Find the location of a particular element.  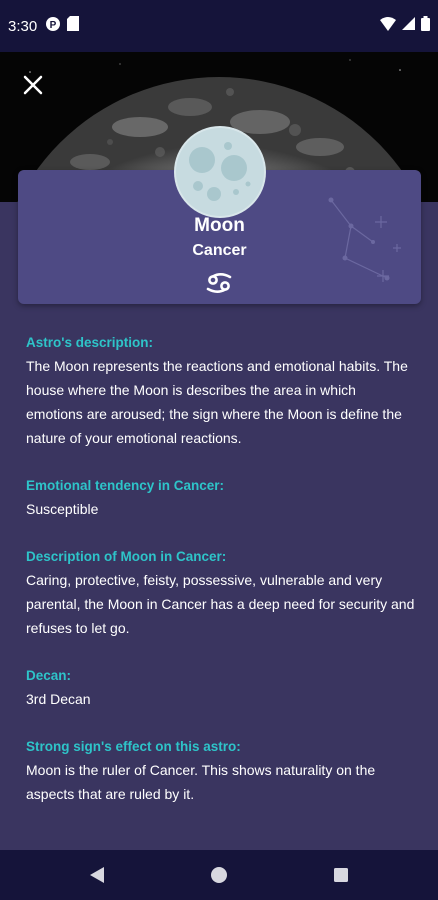

section-heading: Strong sign's effect on this astro: is located at coordinates (133, 746).